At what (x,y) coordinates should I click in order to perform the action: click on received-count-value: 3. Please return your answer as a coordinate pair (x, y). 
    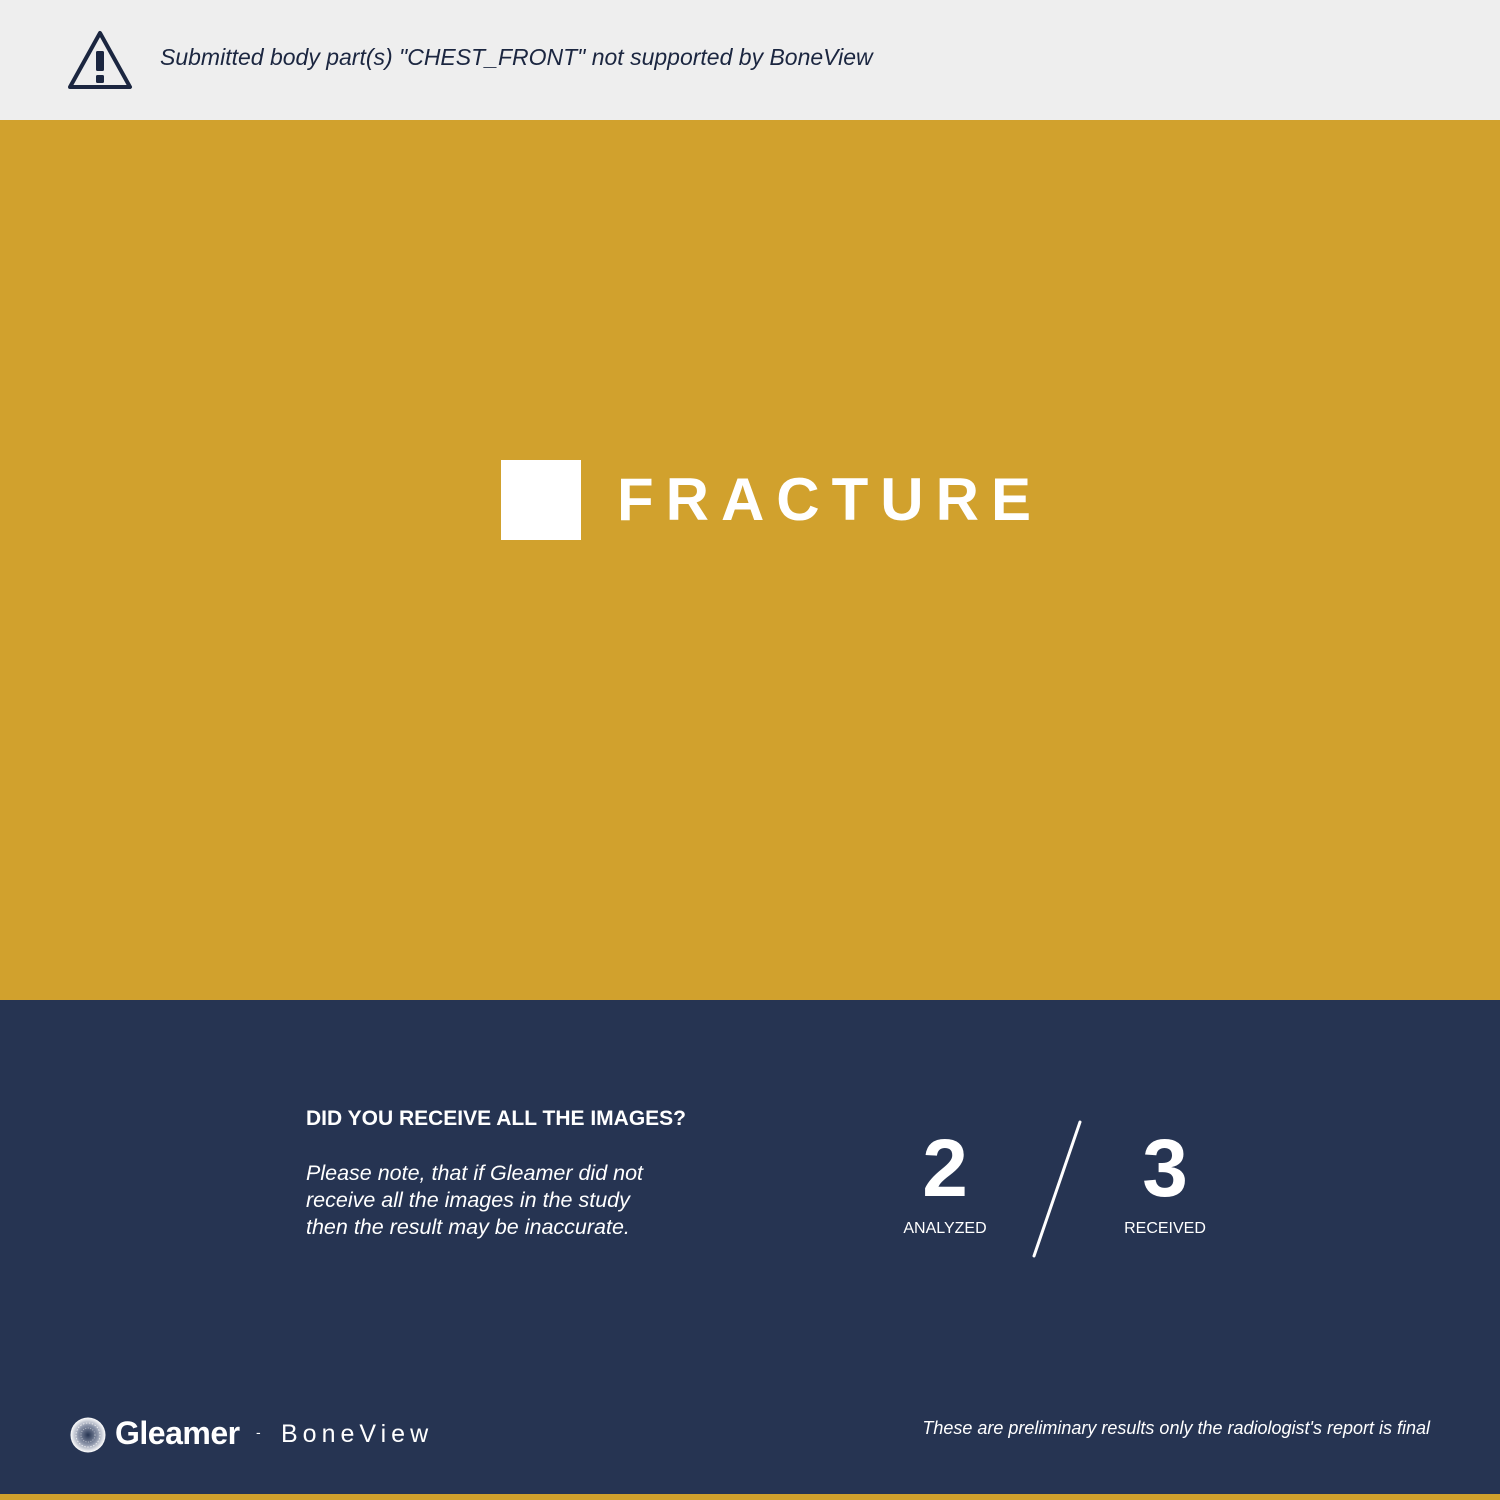
    Looking at the image, I should click on (1165, 1168).